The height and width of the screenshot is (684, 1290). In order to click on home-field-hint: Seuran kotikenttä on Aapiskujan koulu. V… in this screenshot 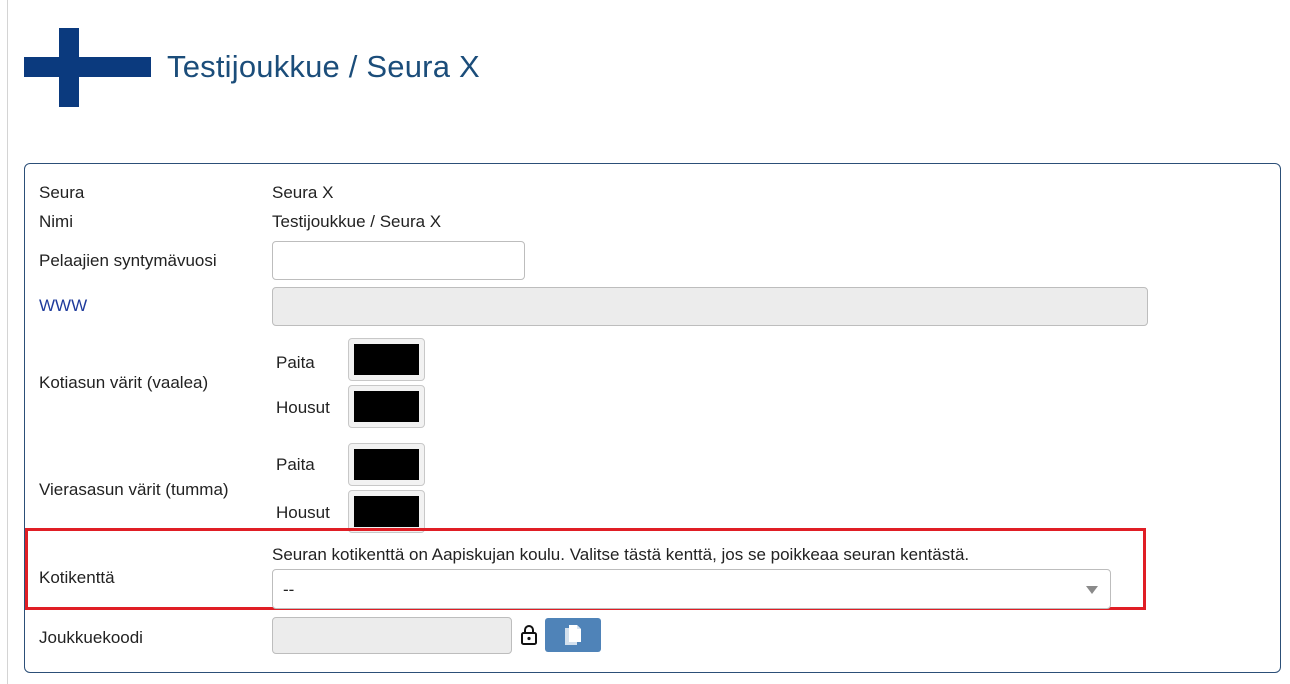, I will do `click(621, 554)`.